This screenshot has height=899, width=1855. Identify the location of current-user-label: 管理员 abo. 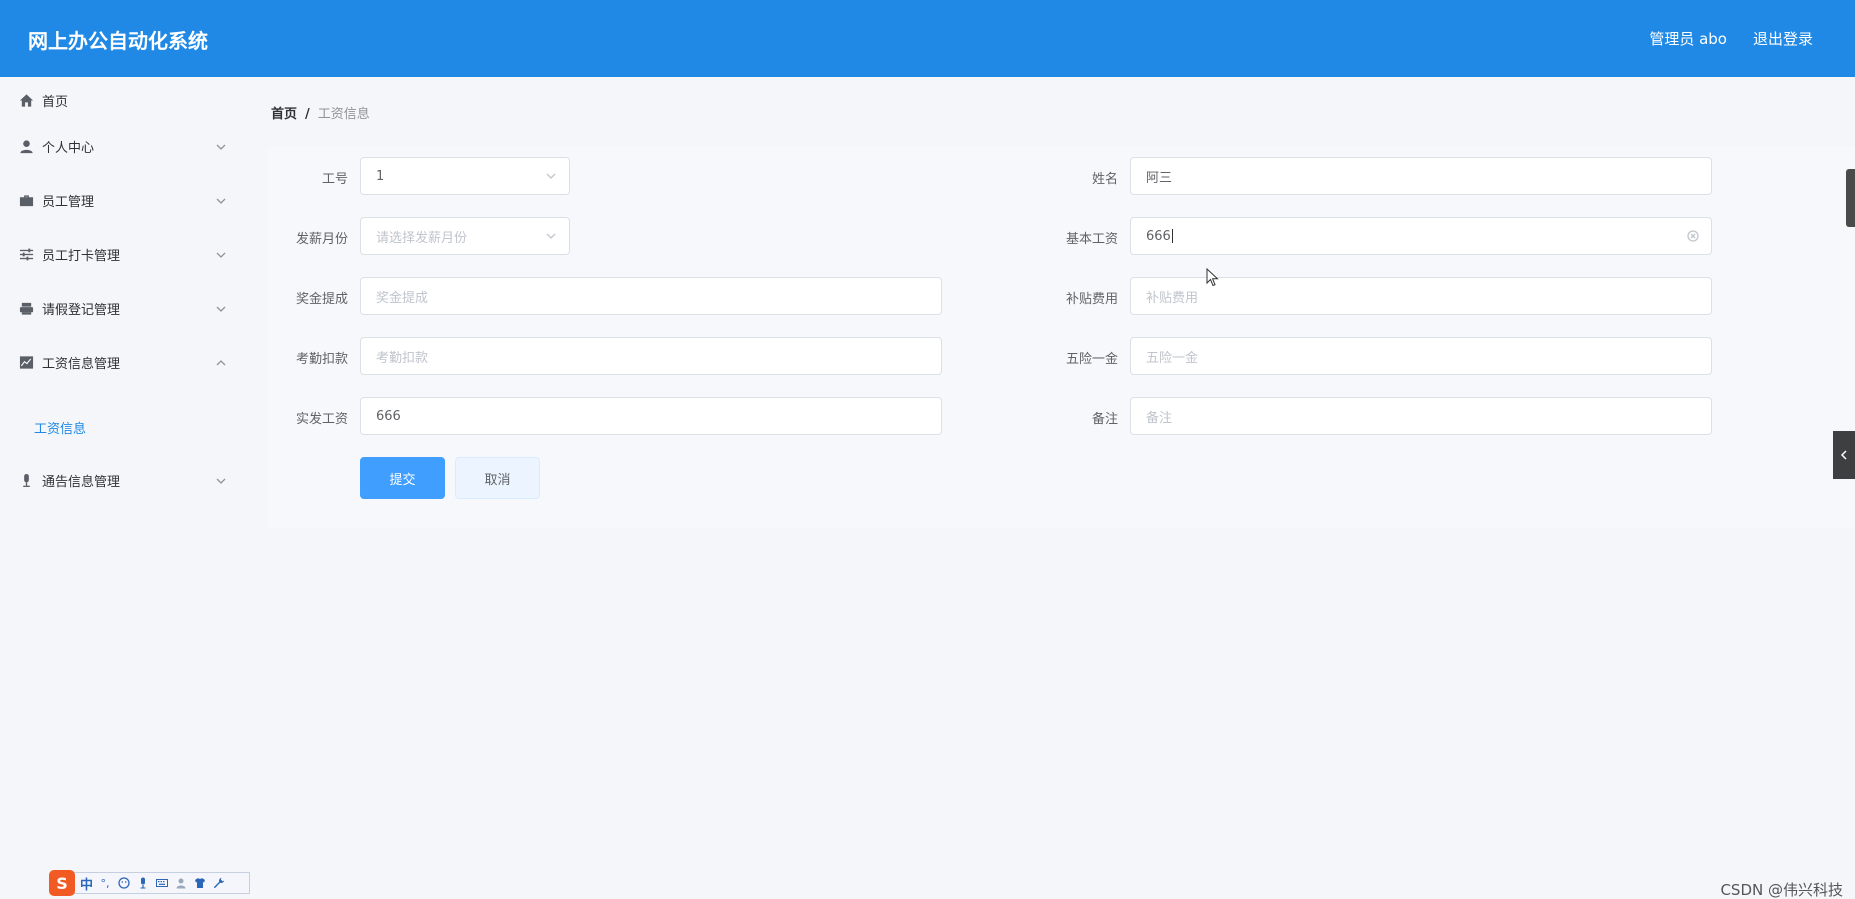
(1688, 39).